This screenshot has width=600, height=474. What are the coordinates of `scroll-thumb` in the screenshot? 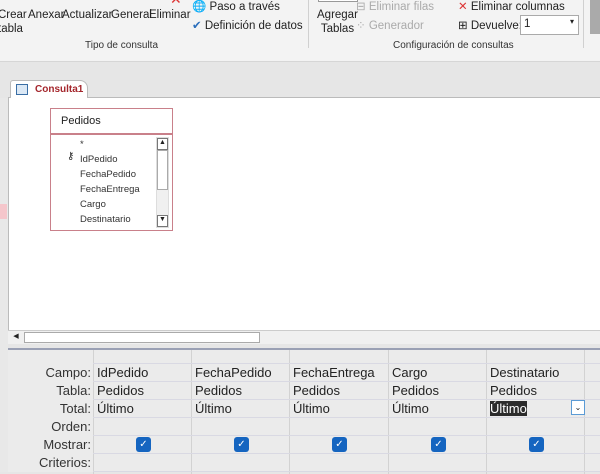 It's located at (162, 170).